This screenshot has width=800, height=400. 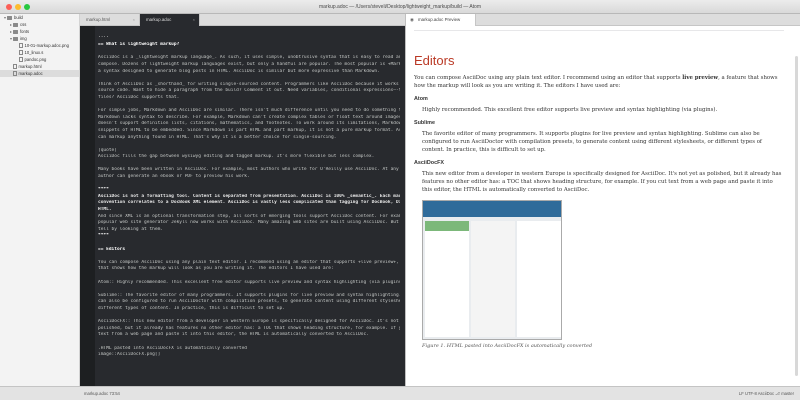 What do you see at coordinates (39, 38) in the screenshot?
I see `tree-item: ▾ img` at bounding box center [39, 38].